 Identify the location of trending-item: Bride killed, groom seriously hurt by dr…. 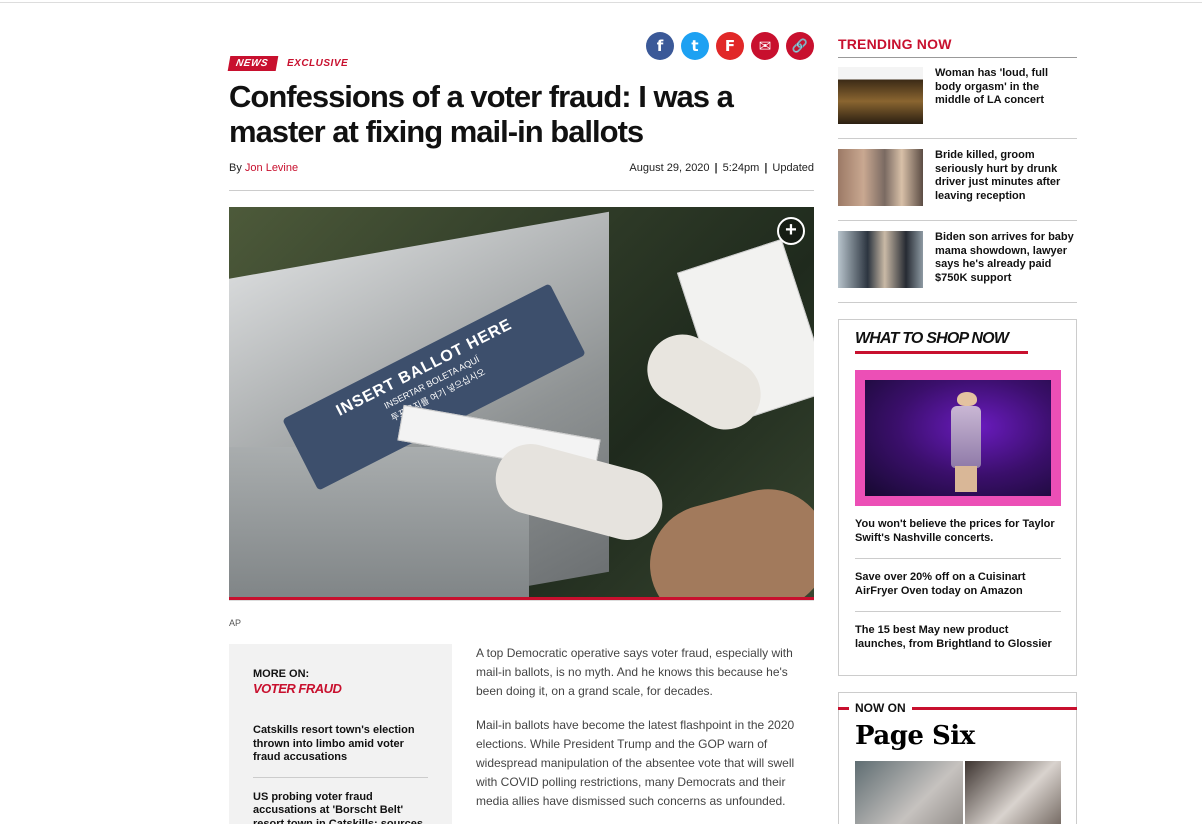
(957, 180).